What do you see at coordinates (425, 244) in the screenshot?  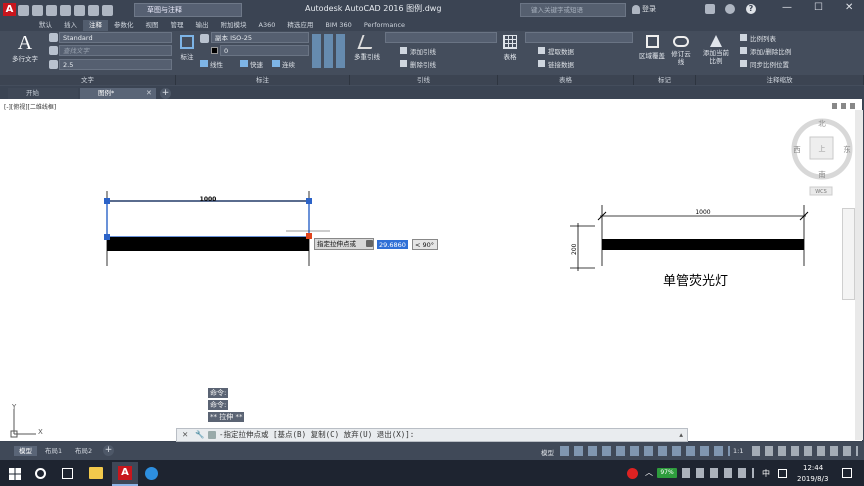 I see `dynamic-input-angle: < 90°` at bounding box center [425, 244].